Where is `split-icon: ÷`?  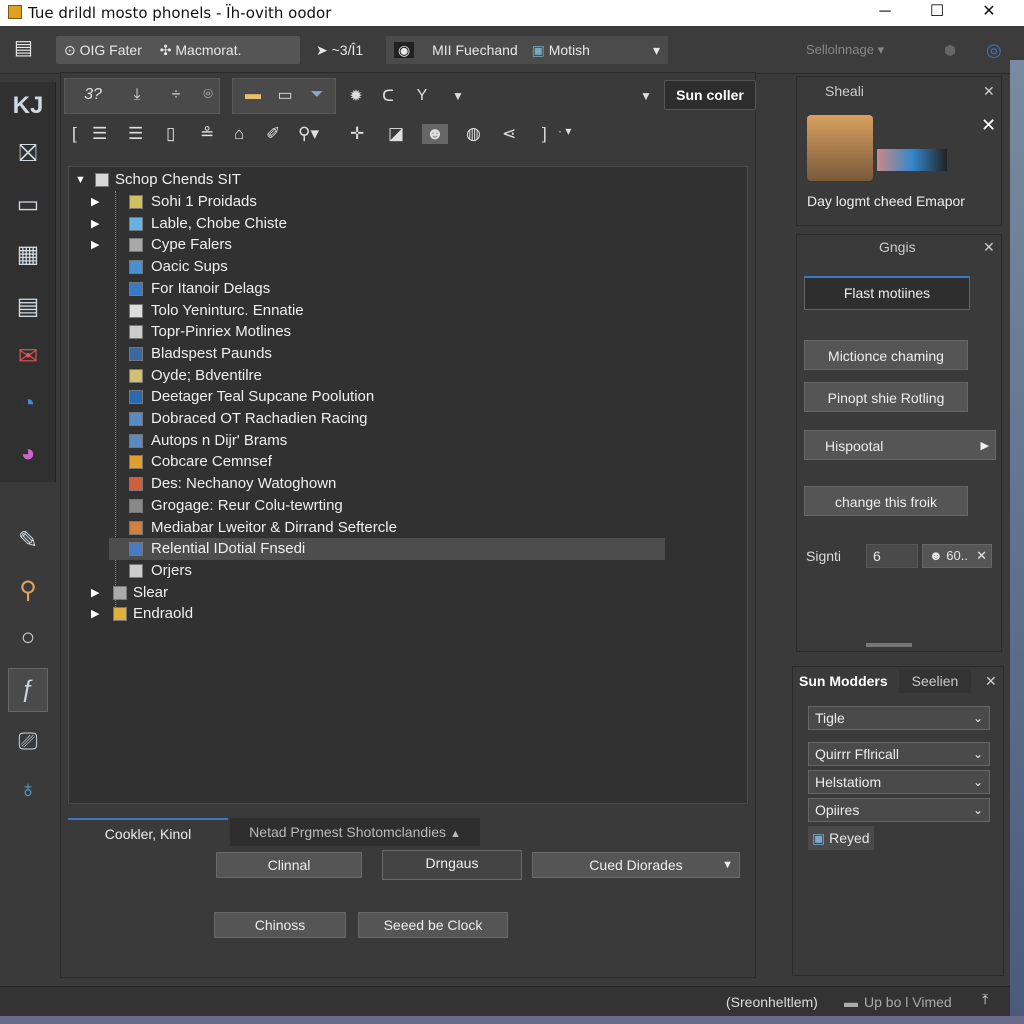
split-icon: ÷ is located at coordinates (176, 95).